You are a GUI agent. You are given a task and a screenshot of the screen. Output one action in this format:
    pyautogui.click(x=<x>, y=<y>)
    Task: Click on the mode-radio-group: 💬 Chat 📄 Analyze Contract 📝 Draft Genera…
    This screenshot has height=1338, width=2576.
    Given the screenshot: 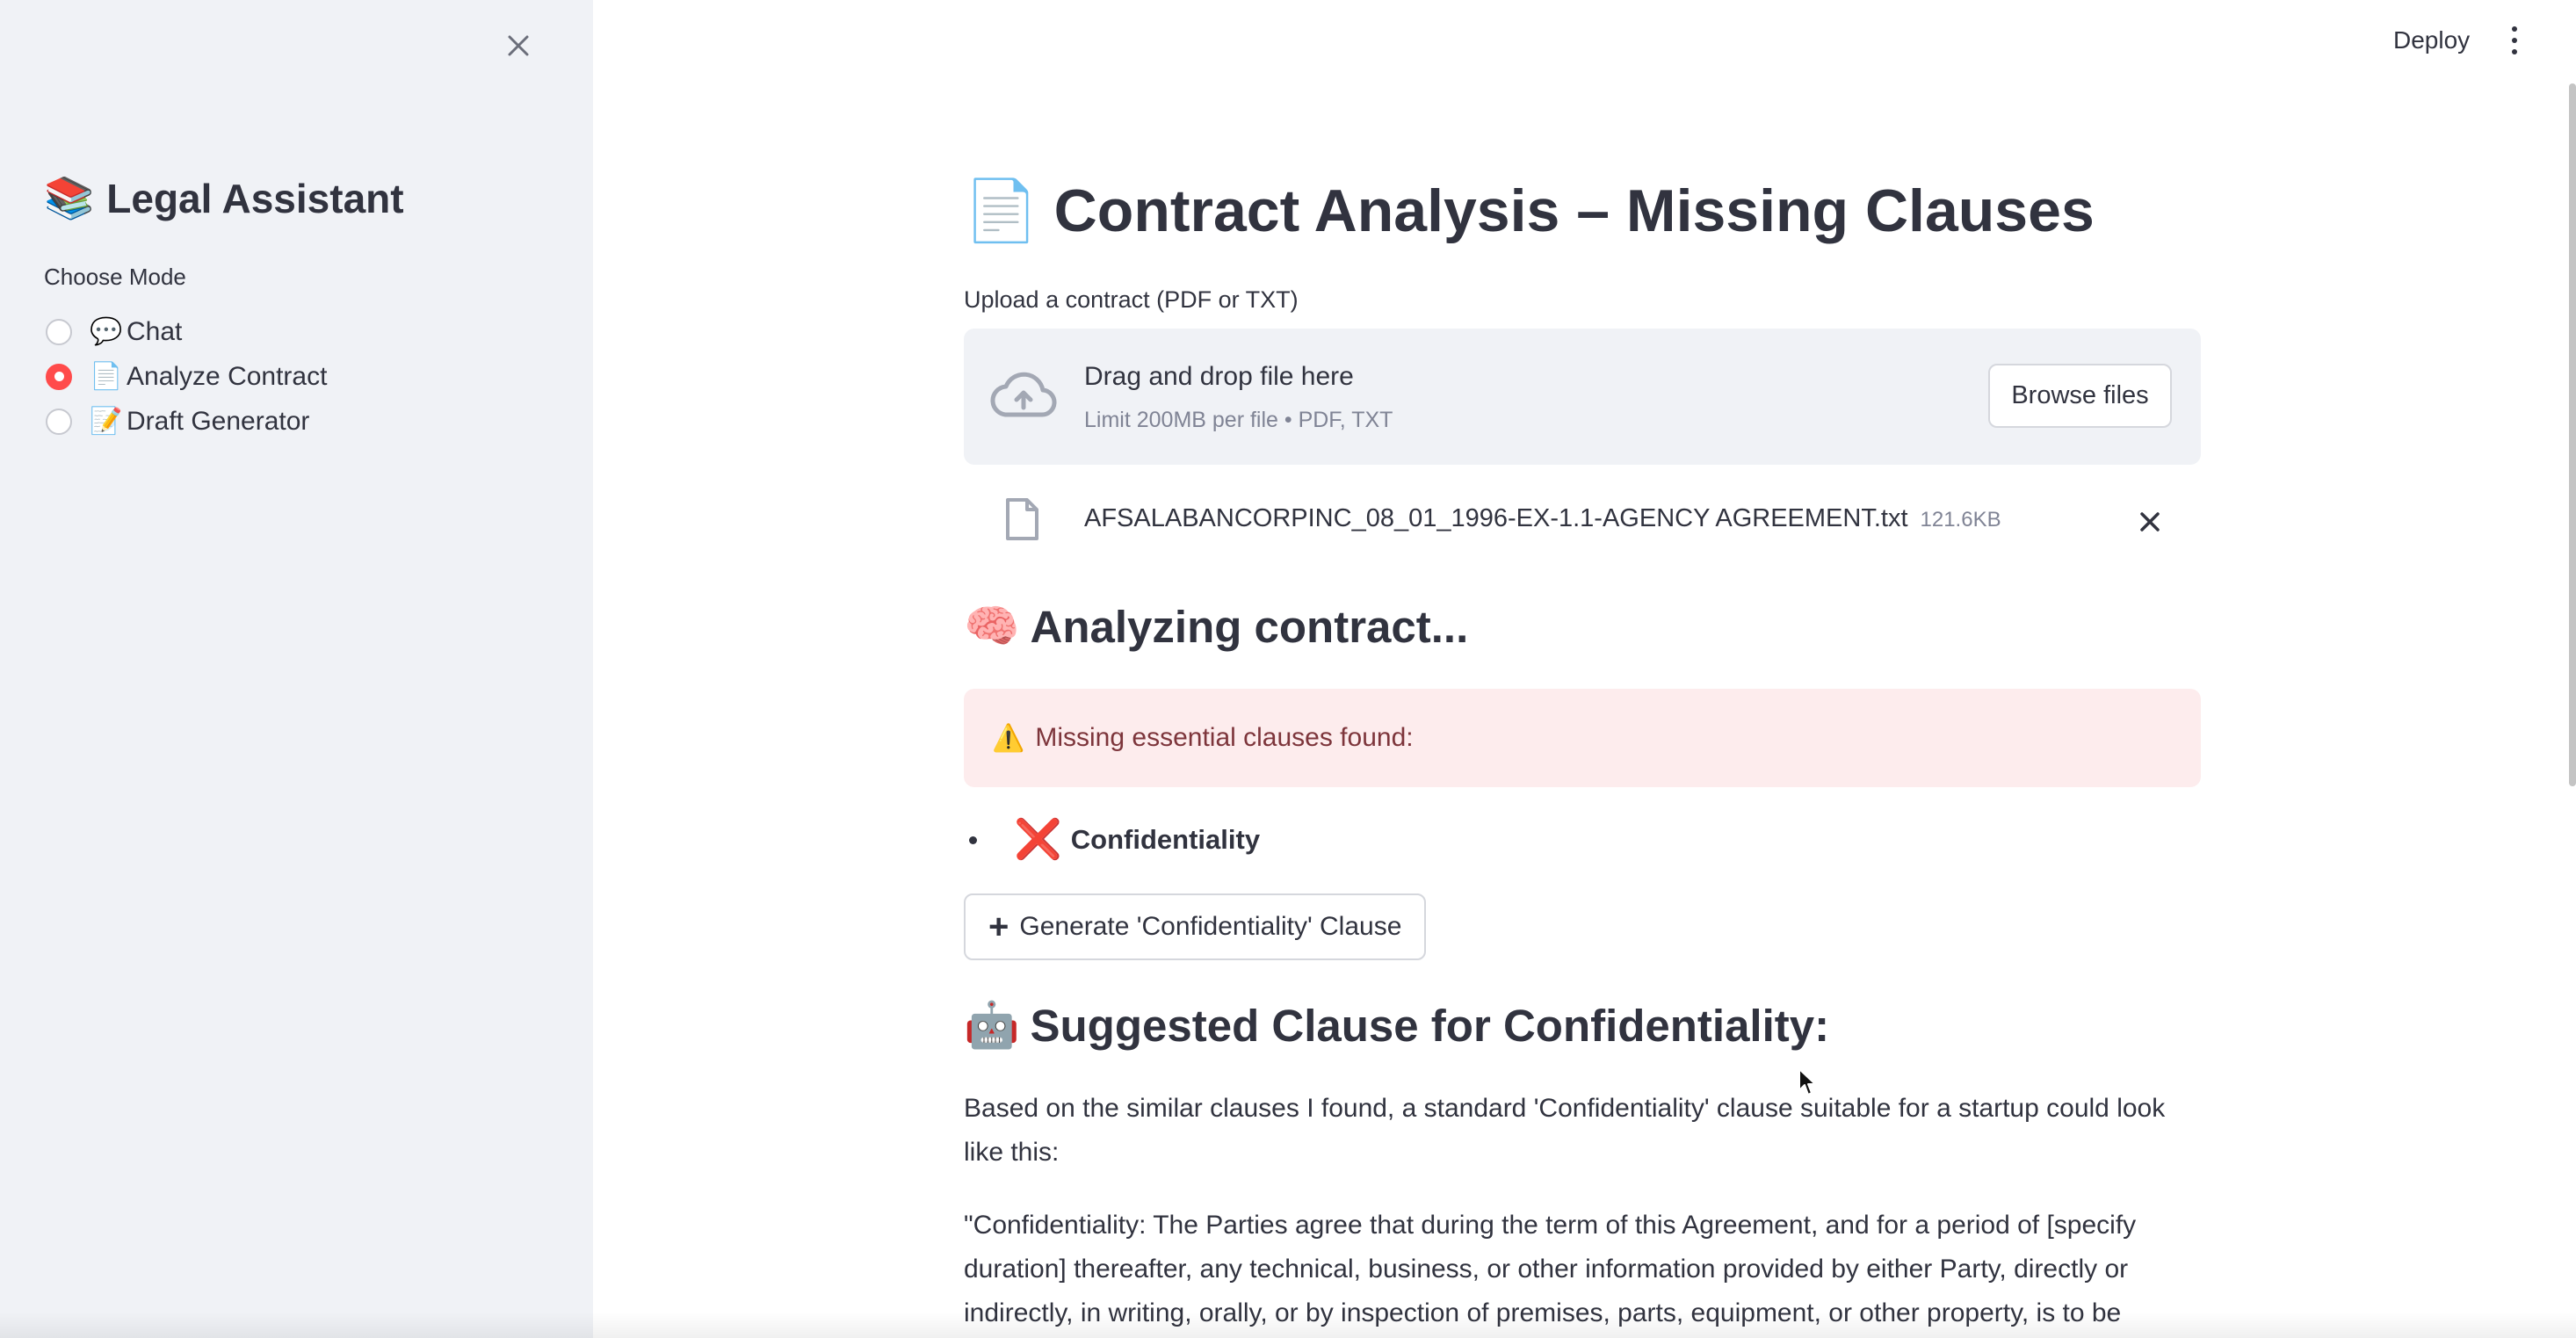 What is the action you would take?
    pyautogui.click(x=186, y=376)
    